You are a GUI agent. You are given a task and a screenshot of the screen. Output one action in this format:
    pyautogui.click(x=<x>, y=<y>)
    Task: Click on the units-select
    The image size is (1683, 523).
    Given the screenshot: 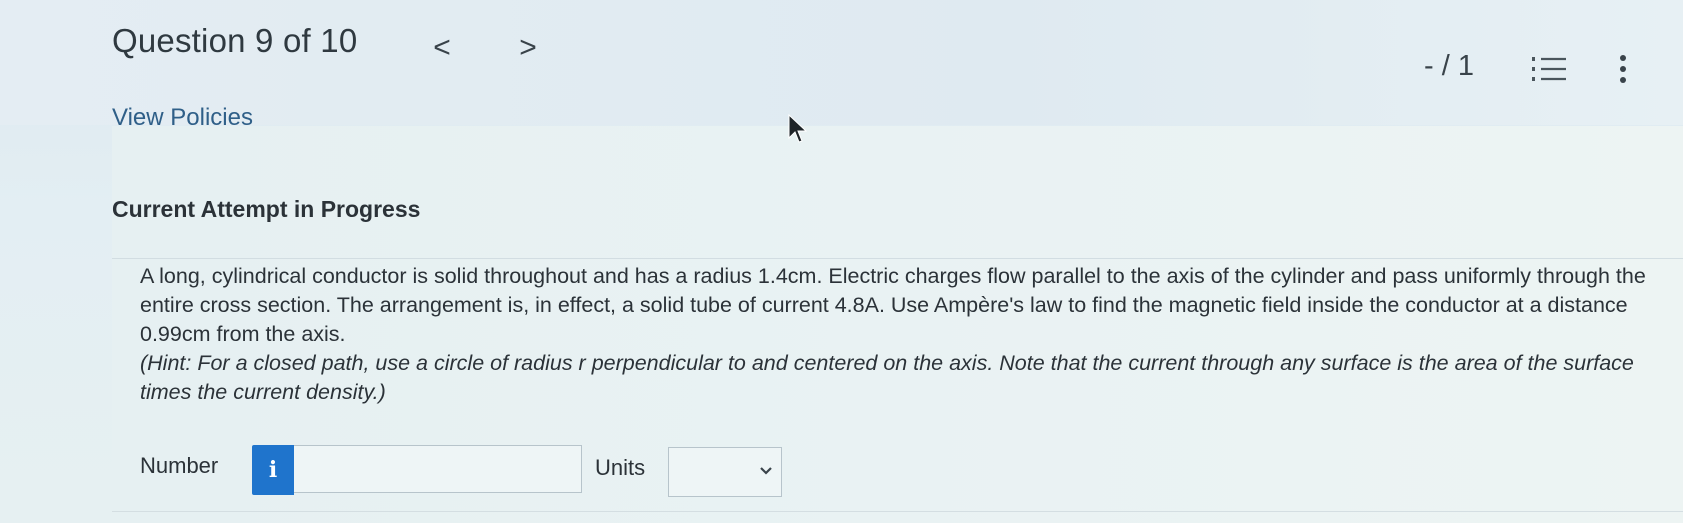 What is the action you would take?
    pyautogui.click(x=725, y=472)
    